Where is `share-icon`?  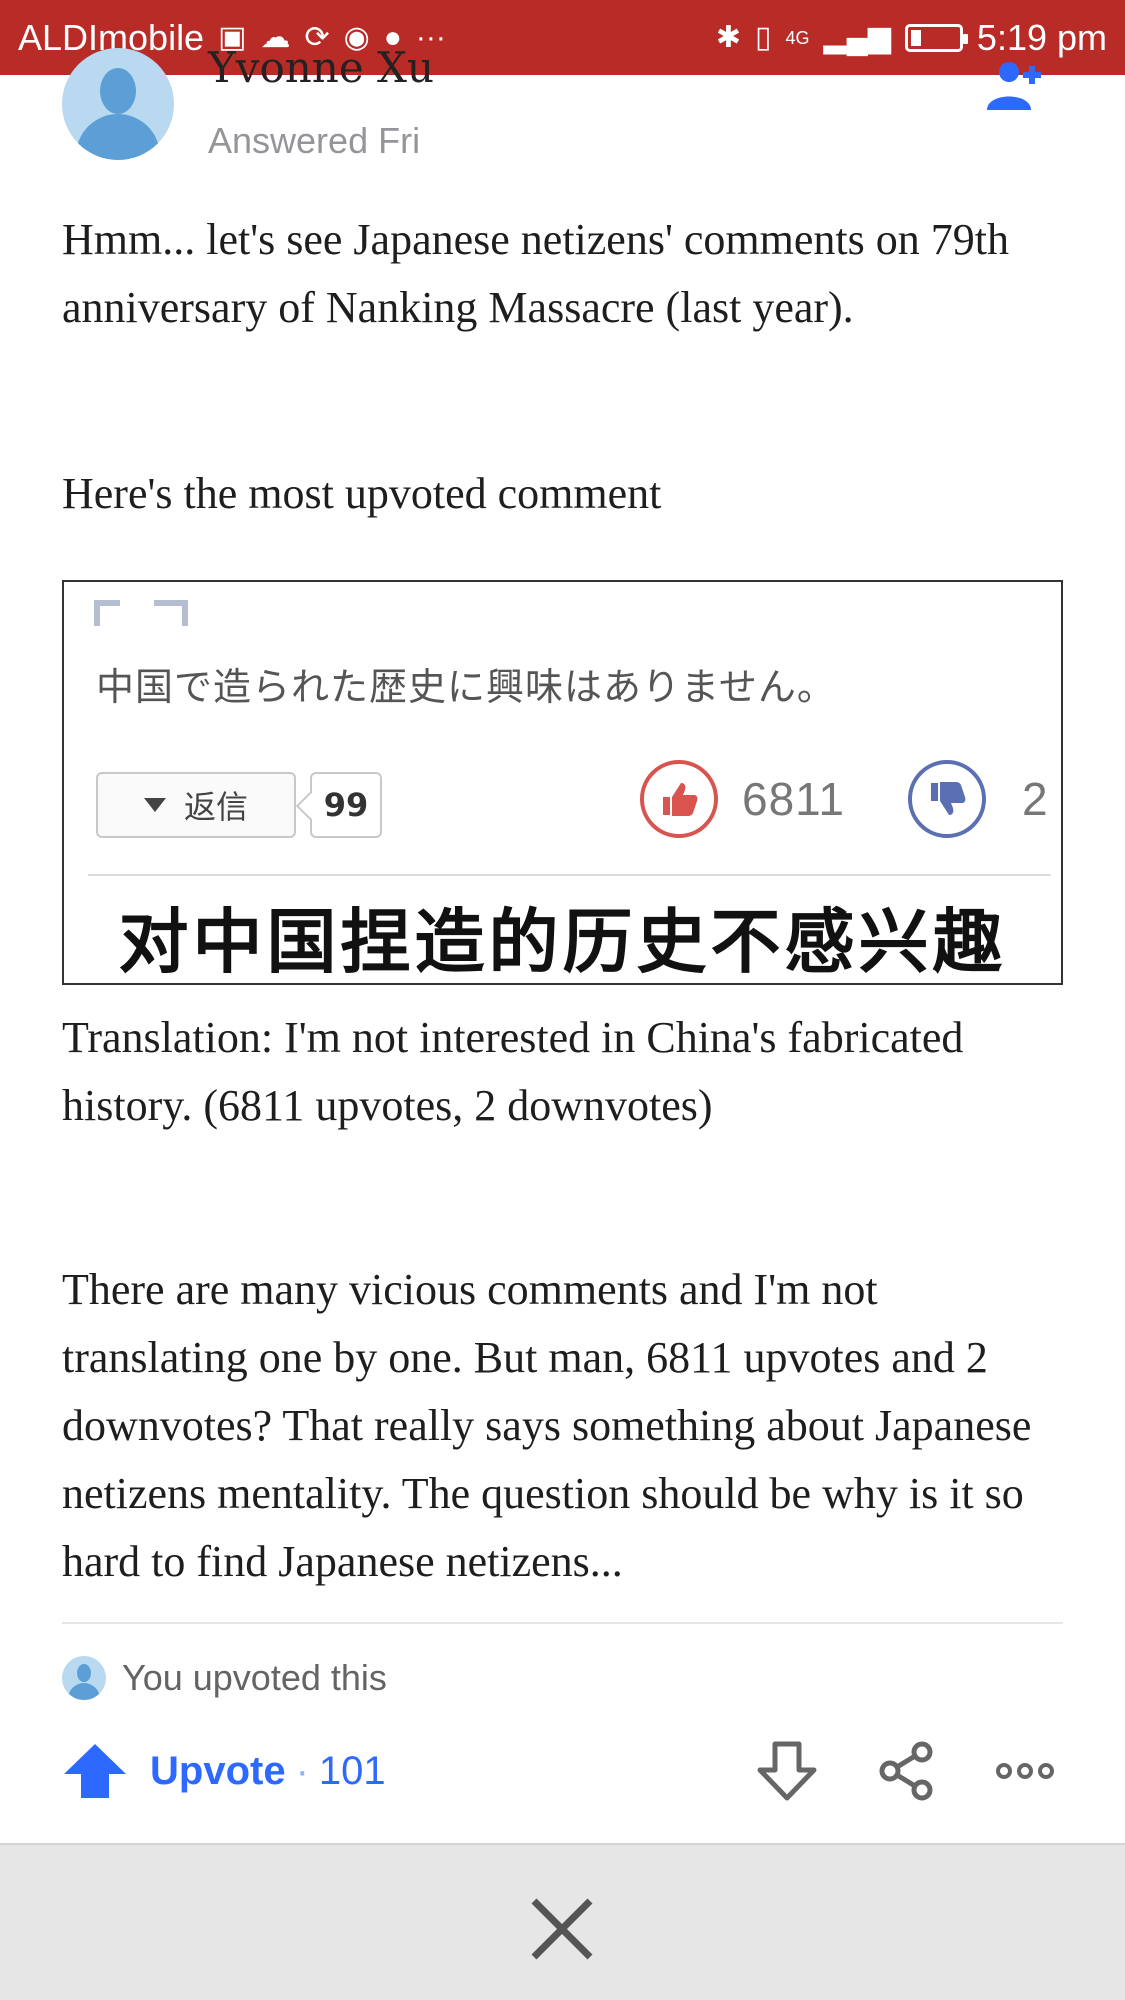
share-icon is located at coordinates (907, 1771).